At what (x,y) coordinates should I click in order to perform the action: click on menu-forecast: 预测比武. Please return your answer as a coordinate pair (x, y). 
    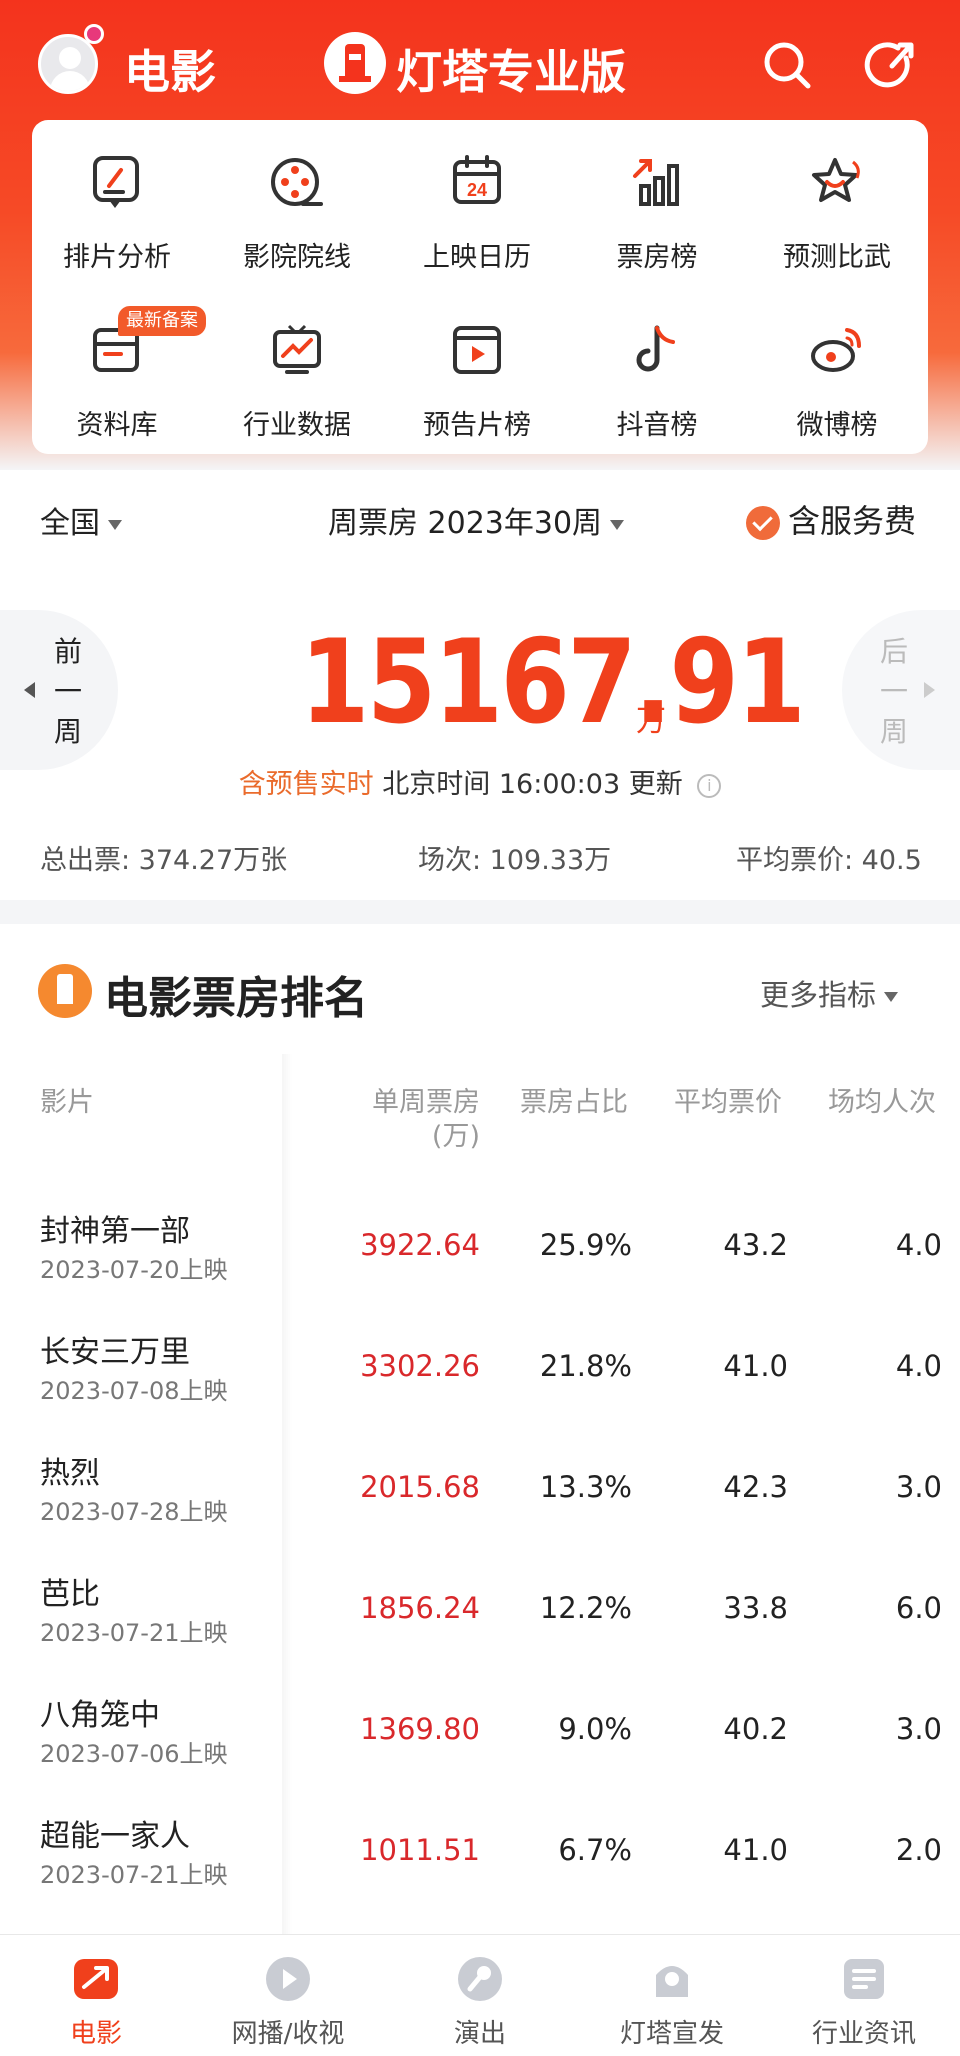
    Looking at the image, I should click on (837, 205).